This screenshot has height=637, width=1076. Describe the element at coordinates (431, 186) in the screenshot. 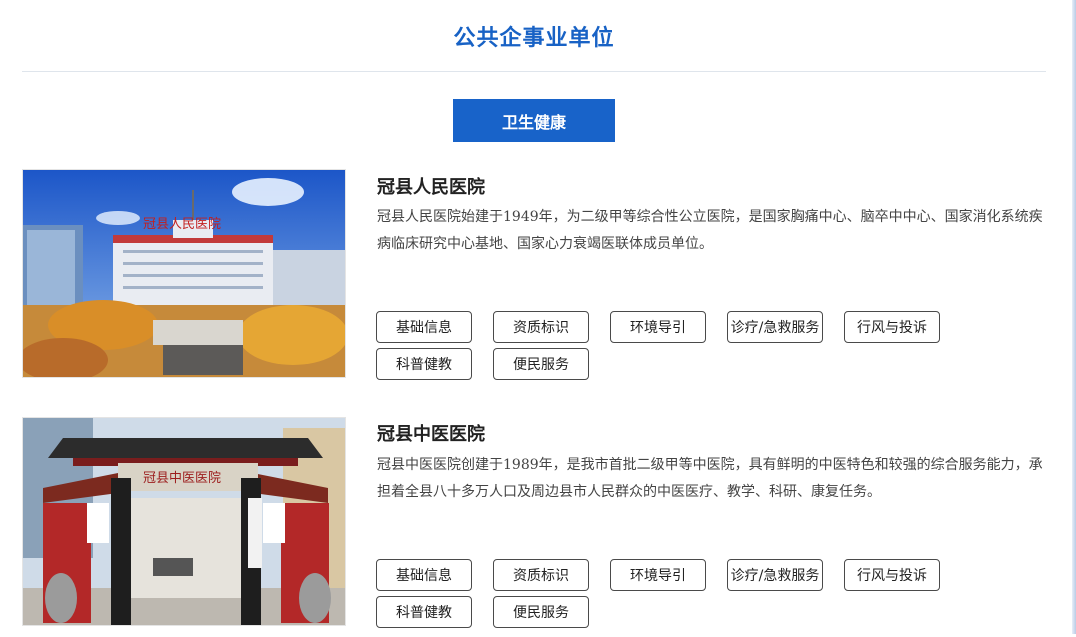

I see `unit-name: 冠县人民医院` at that location.